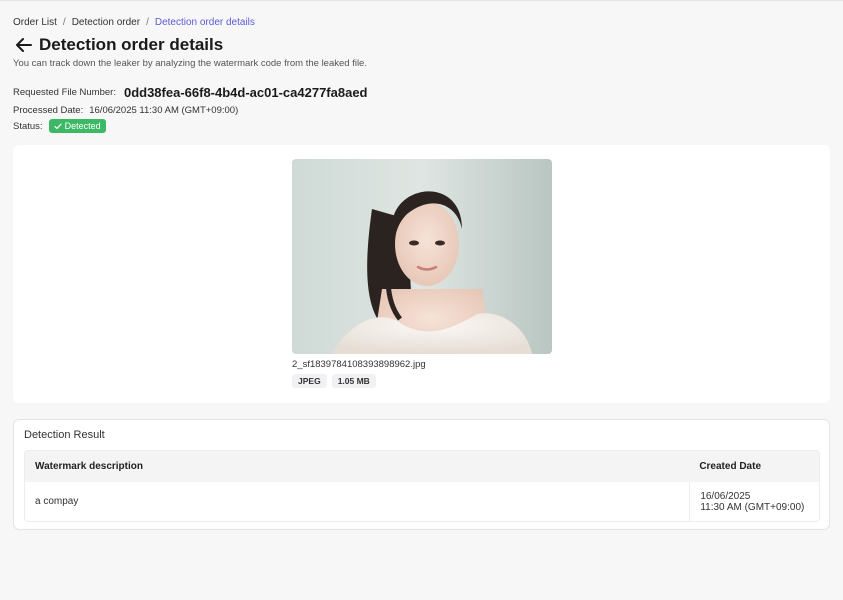 This screenshot has height=600, width=843. I want to click on column-header-watermark-description: Watermark description, so click(89, 466).